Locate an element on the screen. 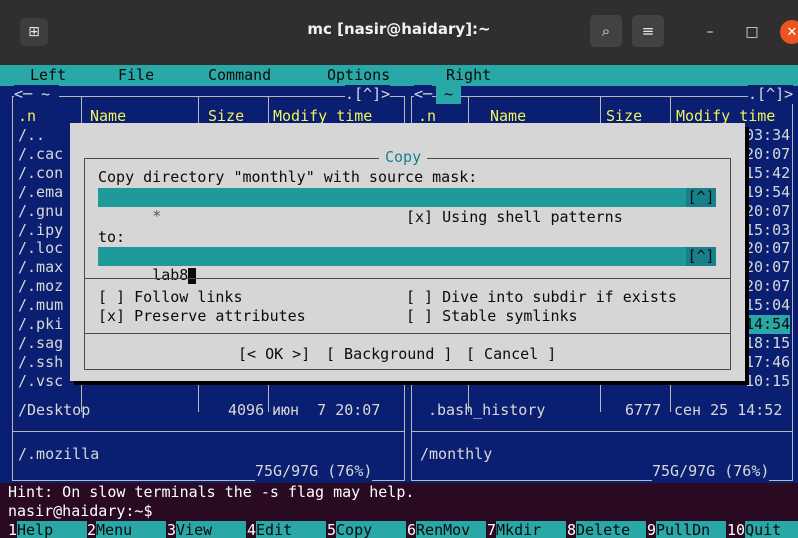 The image size is (798, 538). preserve-attributes-checkbox: [x] Preserve attributes is located at coordinates (202, 316).